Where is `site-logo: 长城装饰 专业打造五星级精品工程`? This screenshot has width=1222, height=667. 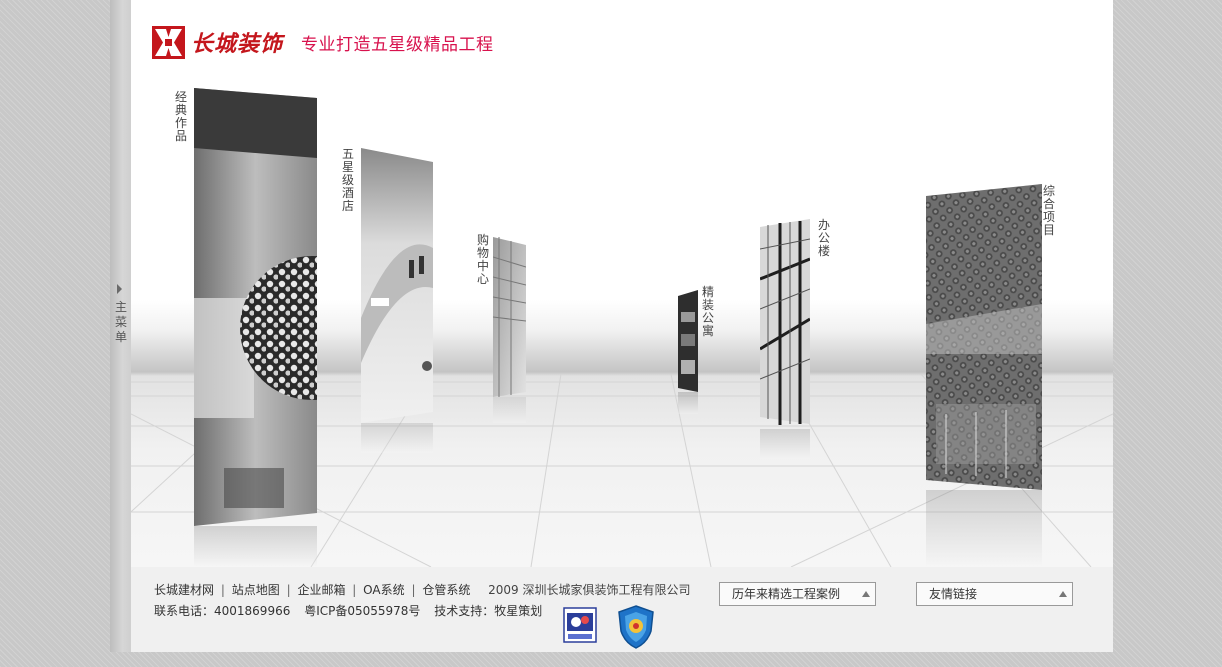
site-logo: 长城装饰 专业打造五星级精品工程 is located at coordinates (323, 42).